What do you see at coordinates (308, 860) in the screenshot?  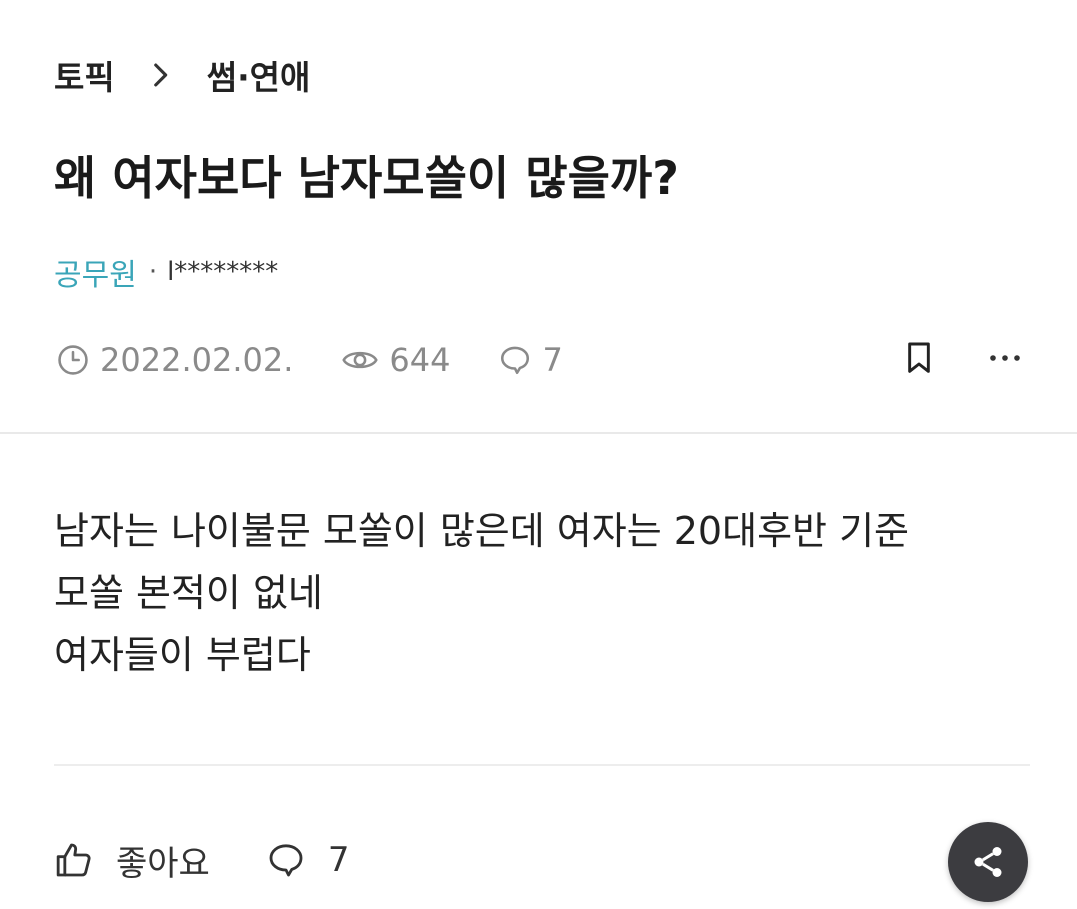 I see `comment-button: 7` at bounding box center [308, 860].